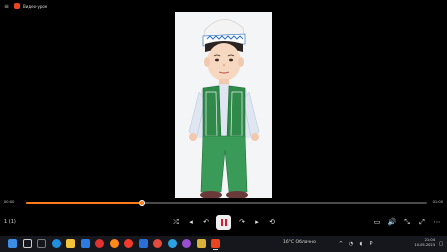  Describe the element at coordinates (157, 243) in the screenshot. I see `chrome-icon` at that location.